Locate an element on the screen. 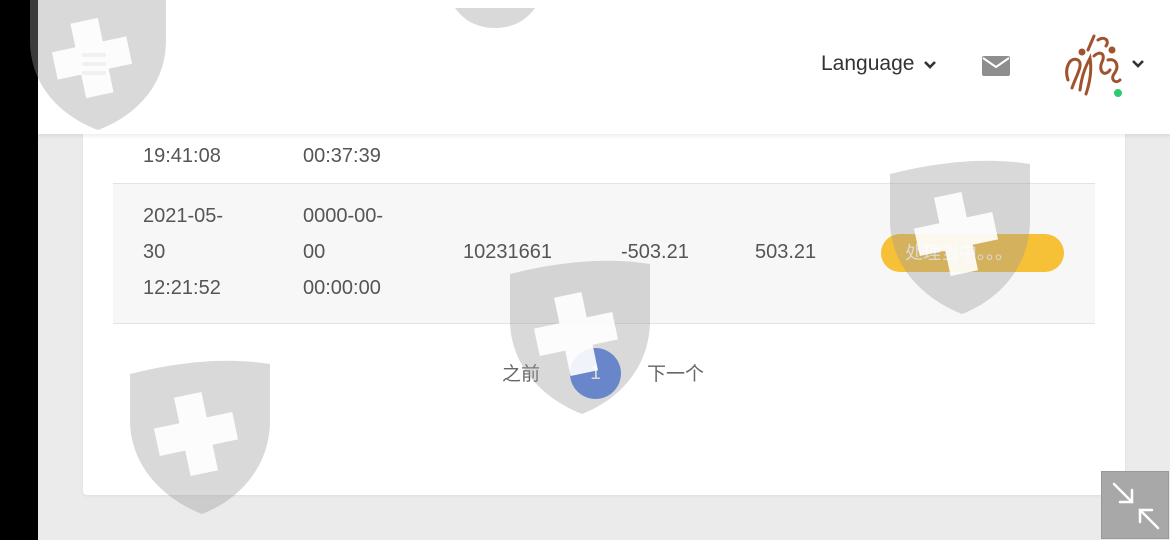 This screenshot has height=540, width=1170. language-dropdown: Language is located at coordinates (879, 64).